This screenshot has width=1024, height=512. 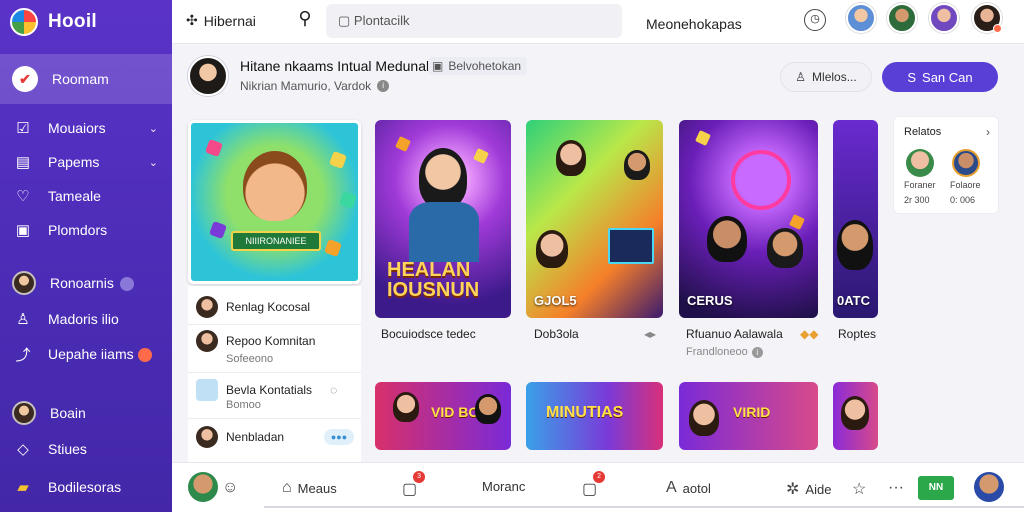 I want to click on video-card: HEALAN IOUSNUN, so click(x=443, y=219).